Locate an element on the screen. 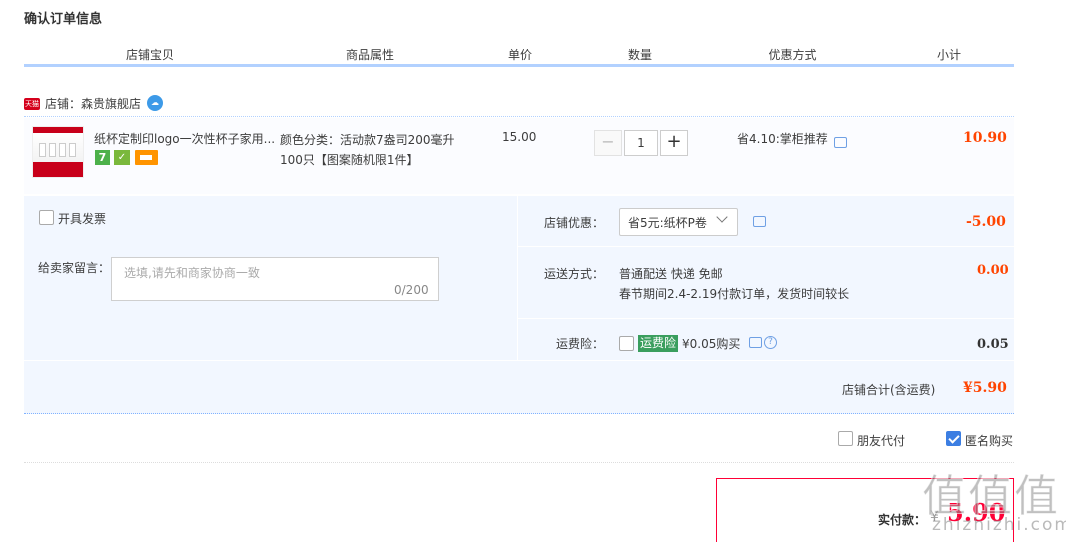  shop-divider is located at coordinates (519, 116).